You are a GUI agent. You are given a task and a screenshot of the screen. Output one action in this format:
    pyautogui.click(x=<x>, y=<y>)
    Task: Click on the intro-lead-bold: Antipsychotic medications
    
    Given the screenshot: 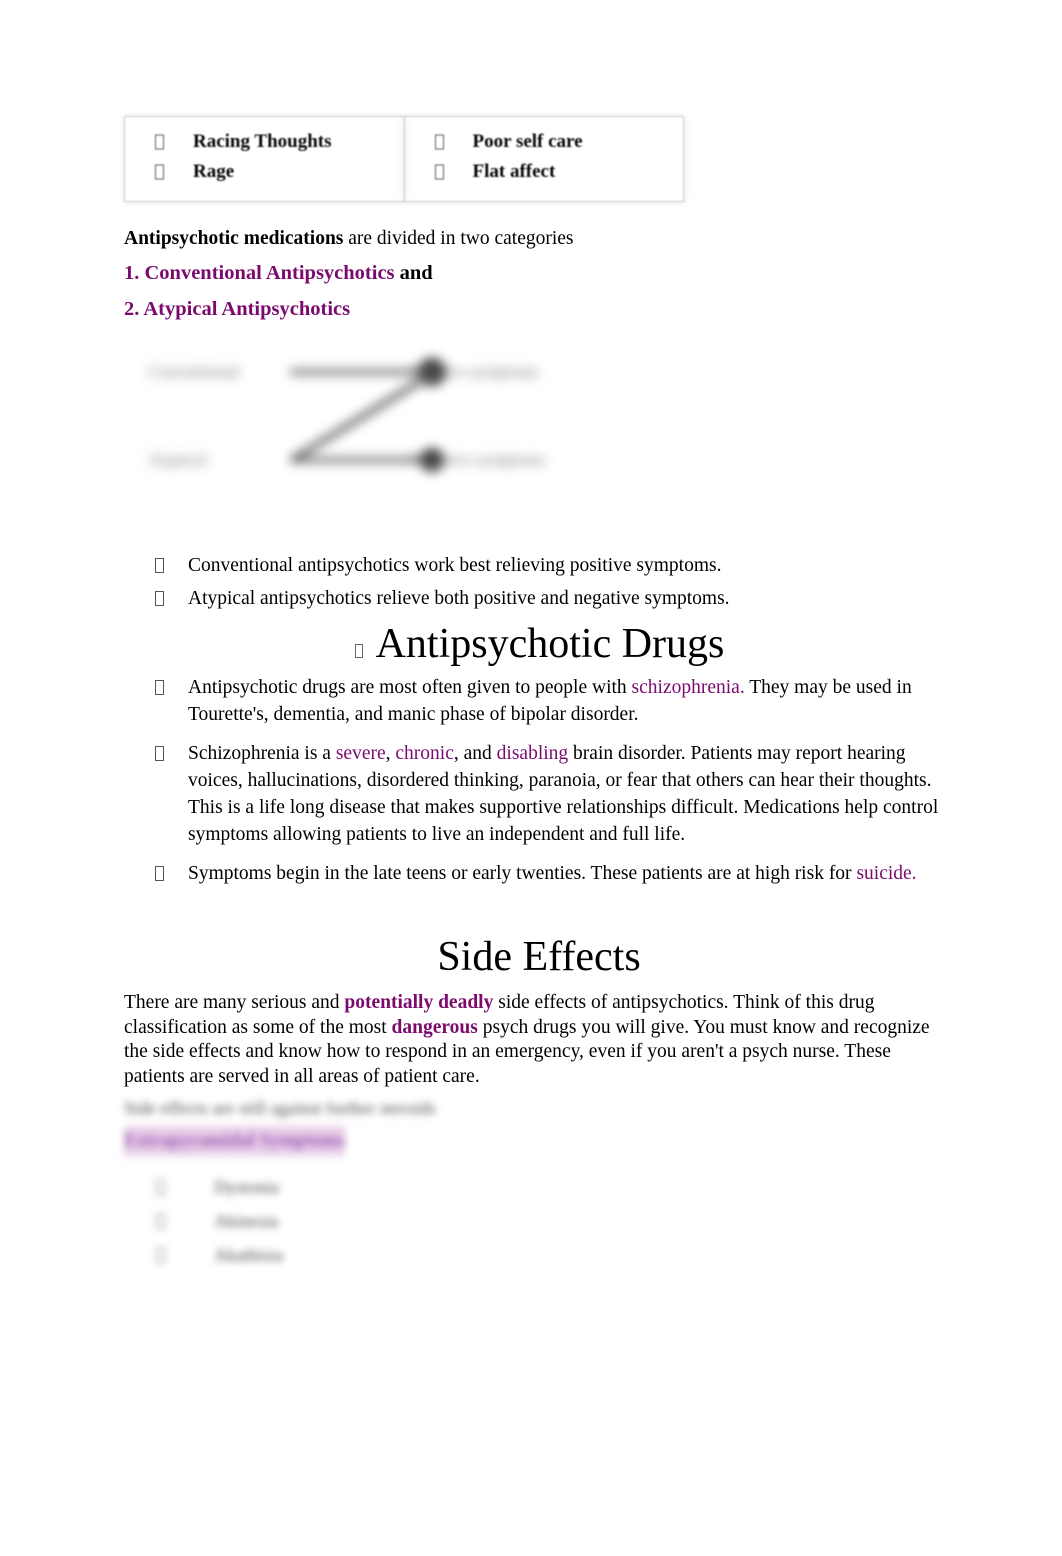 What is the action you would take?
    pyautogui.click(x=234, y=238)
    